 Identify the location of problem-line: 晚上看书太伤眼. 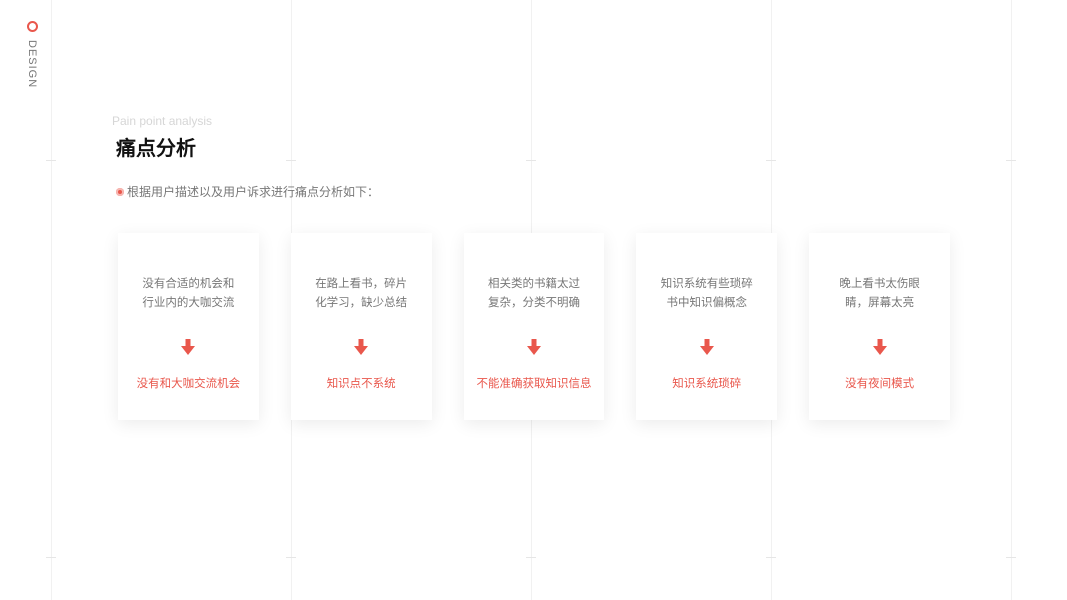
(879, 283).